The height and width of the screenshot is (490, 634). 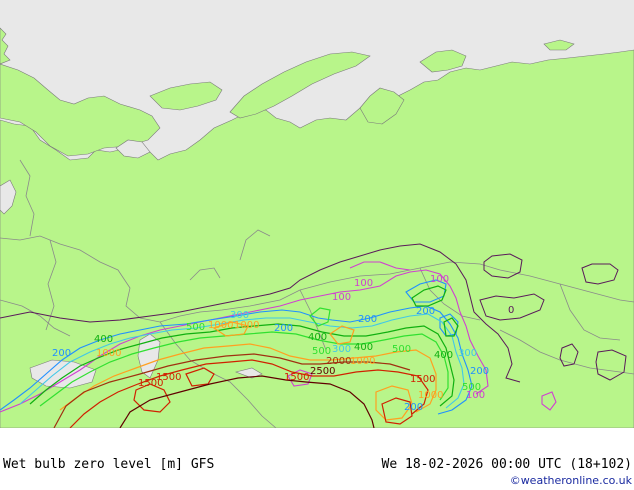 I want to click on credit-link: ©weatheronline.co.uk, so click(x=571, y=480).